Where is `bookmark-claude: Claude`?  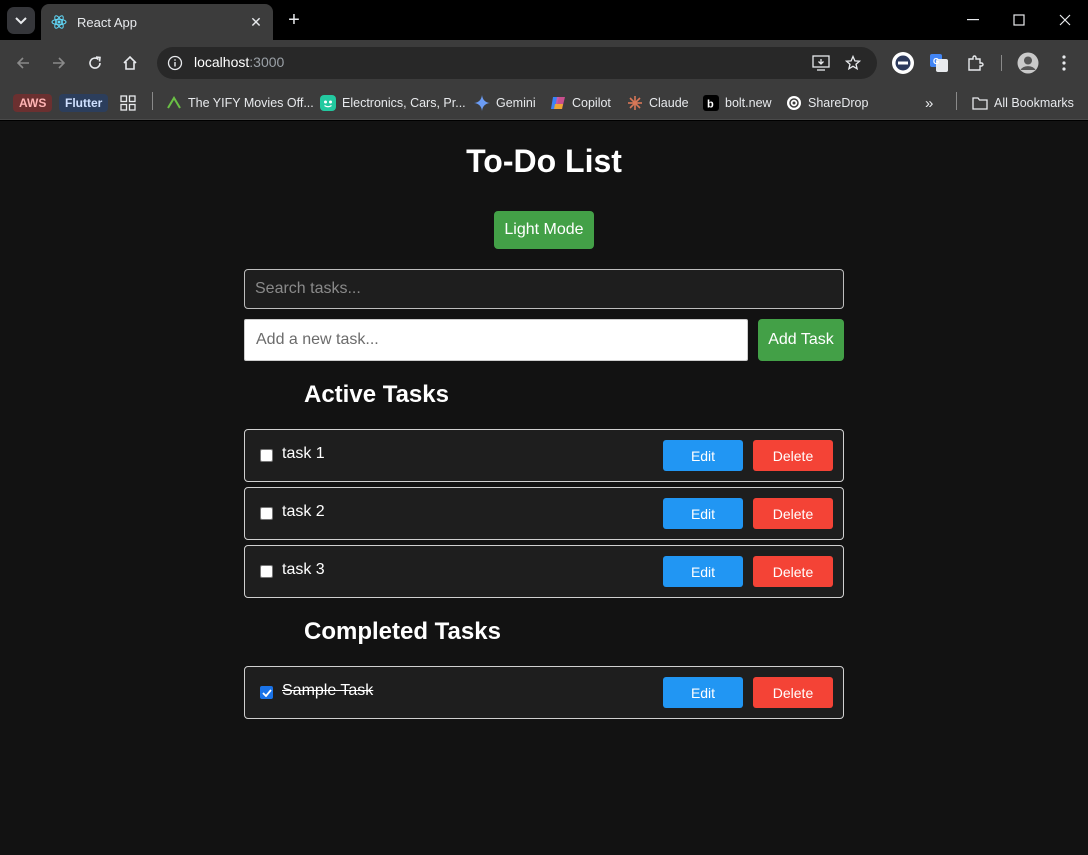 bookmark-claude: Claude is located at coordinates (658, 103).